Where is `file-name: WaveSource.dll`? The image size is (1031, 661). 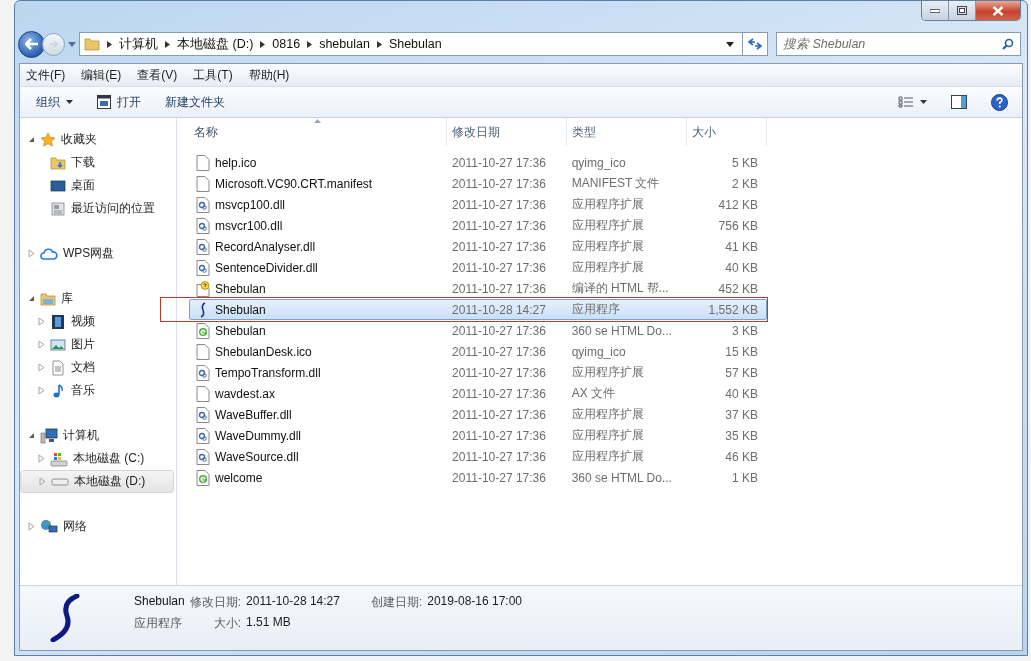
file-name: WaveSource.dll is located at coordinates (257, 456).